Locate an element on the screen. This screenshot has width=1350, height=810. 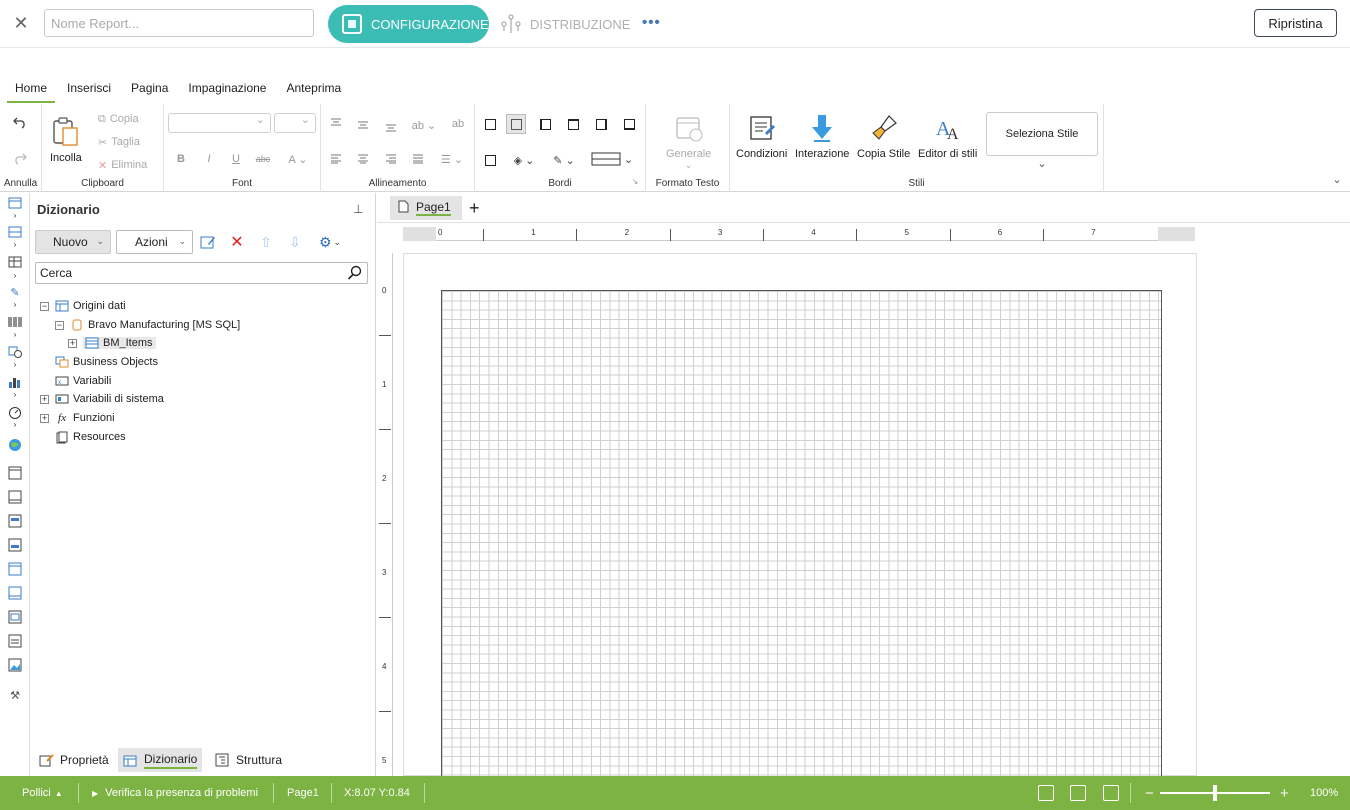
configurazione-button: CONFIGURAZIONE is located at coordinates (408, 24).